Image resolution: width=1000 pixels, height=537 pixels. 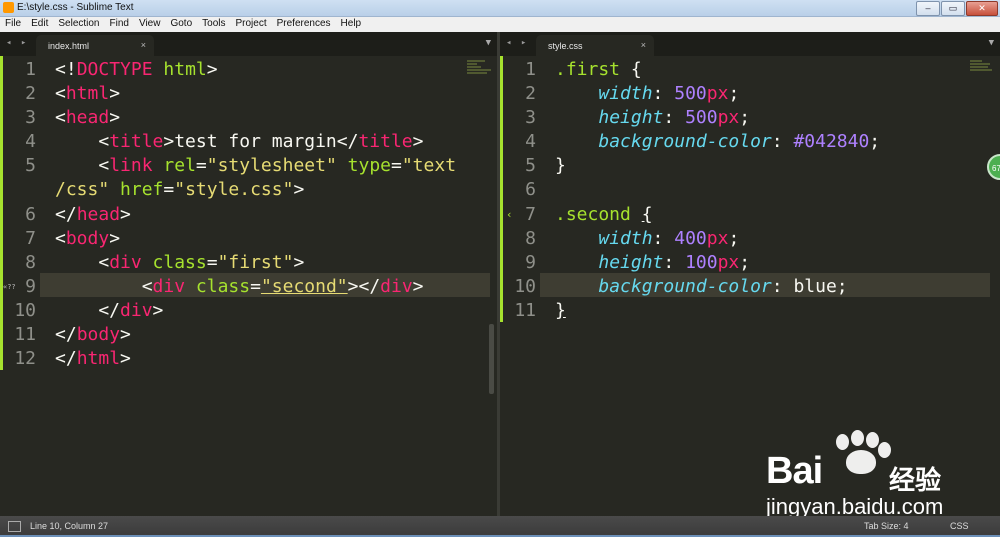 What do you see at coordinates (794, 471) in the screenshot?
I see `watermark-brand: Bai` at bounding box center [794, 471].